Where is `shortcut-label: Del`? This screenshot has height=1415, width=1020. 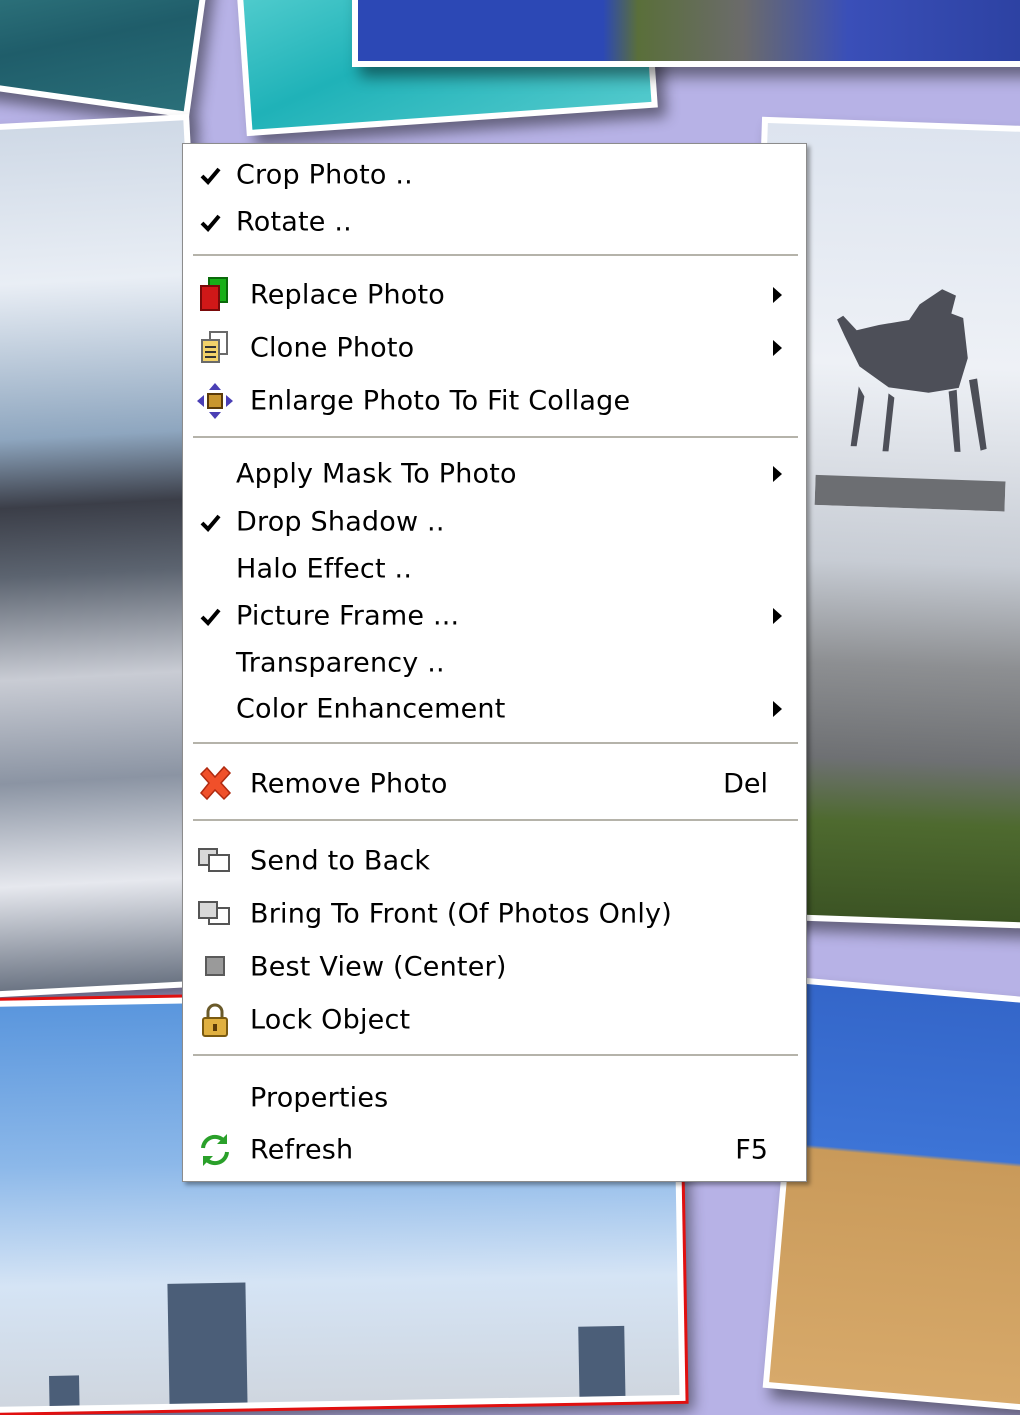 shortcut-label: Del is located at coordinates (745, 784).